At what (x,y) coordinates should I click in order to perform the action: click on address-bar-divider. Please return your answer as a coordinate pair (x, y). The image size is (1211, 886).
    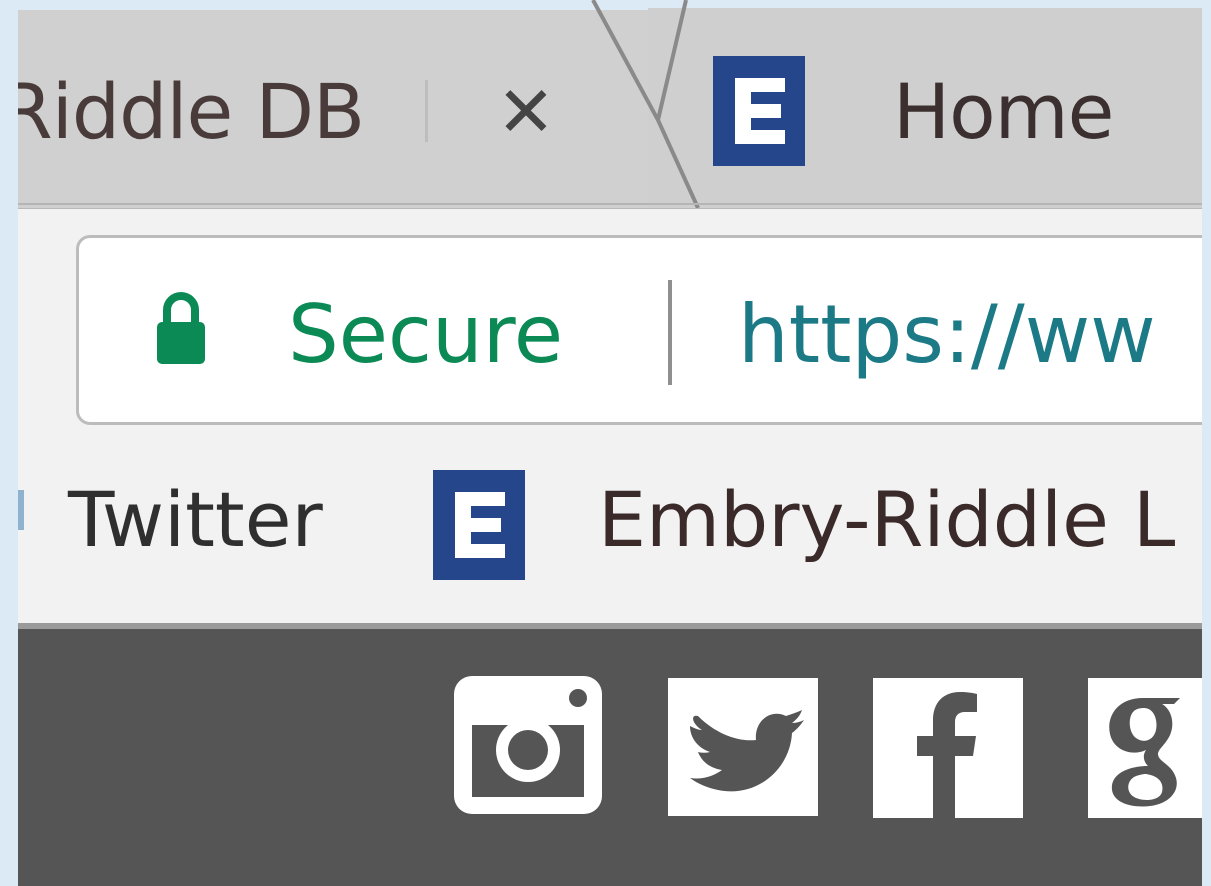
    Looking at the image, I should click on (670, 332).